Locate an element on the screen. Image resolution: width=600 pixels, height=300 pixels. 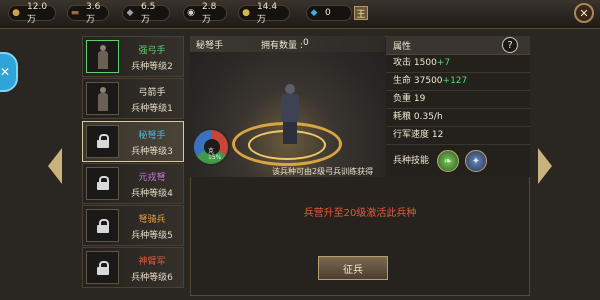
prev-arrow-icon is located at coordinates (55, 166).